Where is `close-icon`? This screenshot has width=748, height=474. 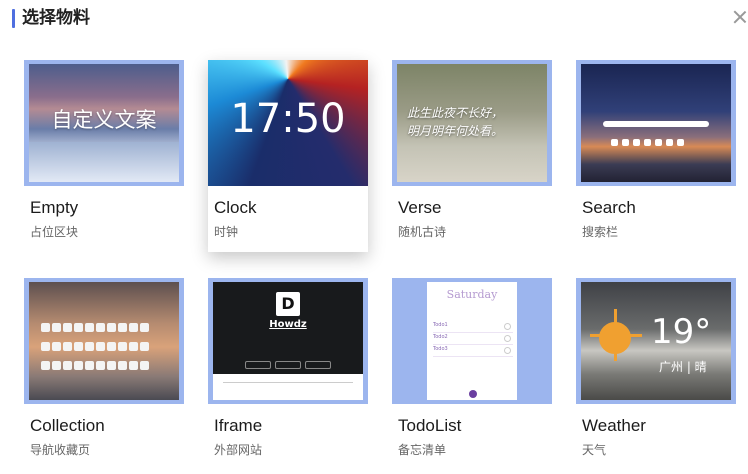 close-icon is located at coordinates (740, 17).